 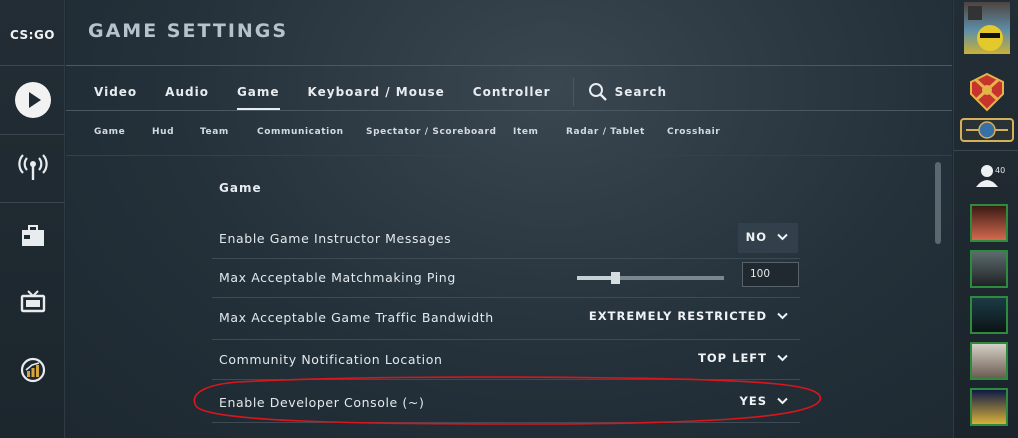 I want to click on friends-count: 40, so click(x=1000, y=170).